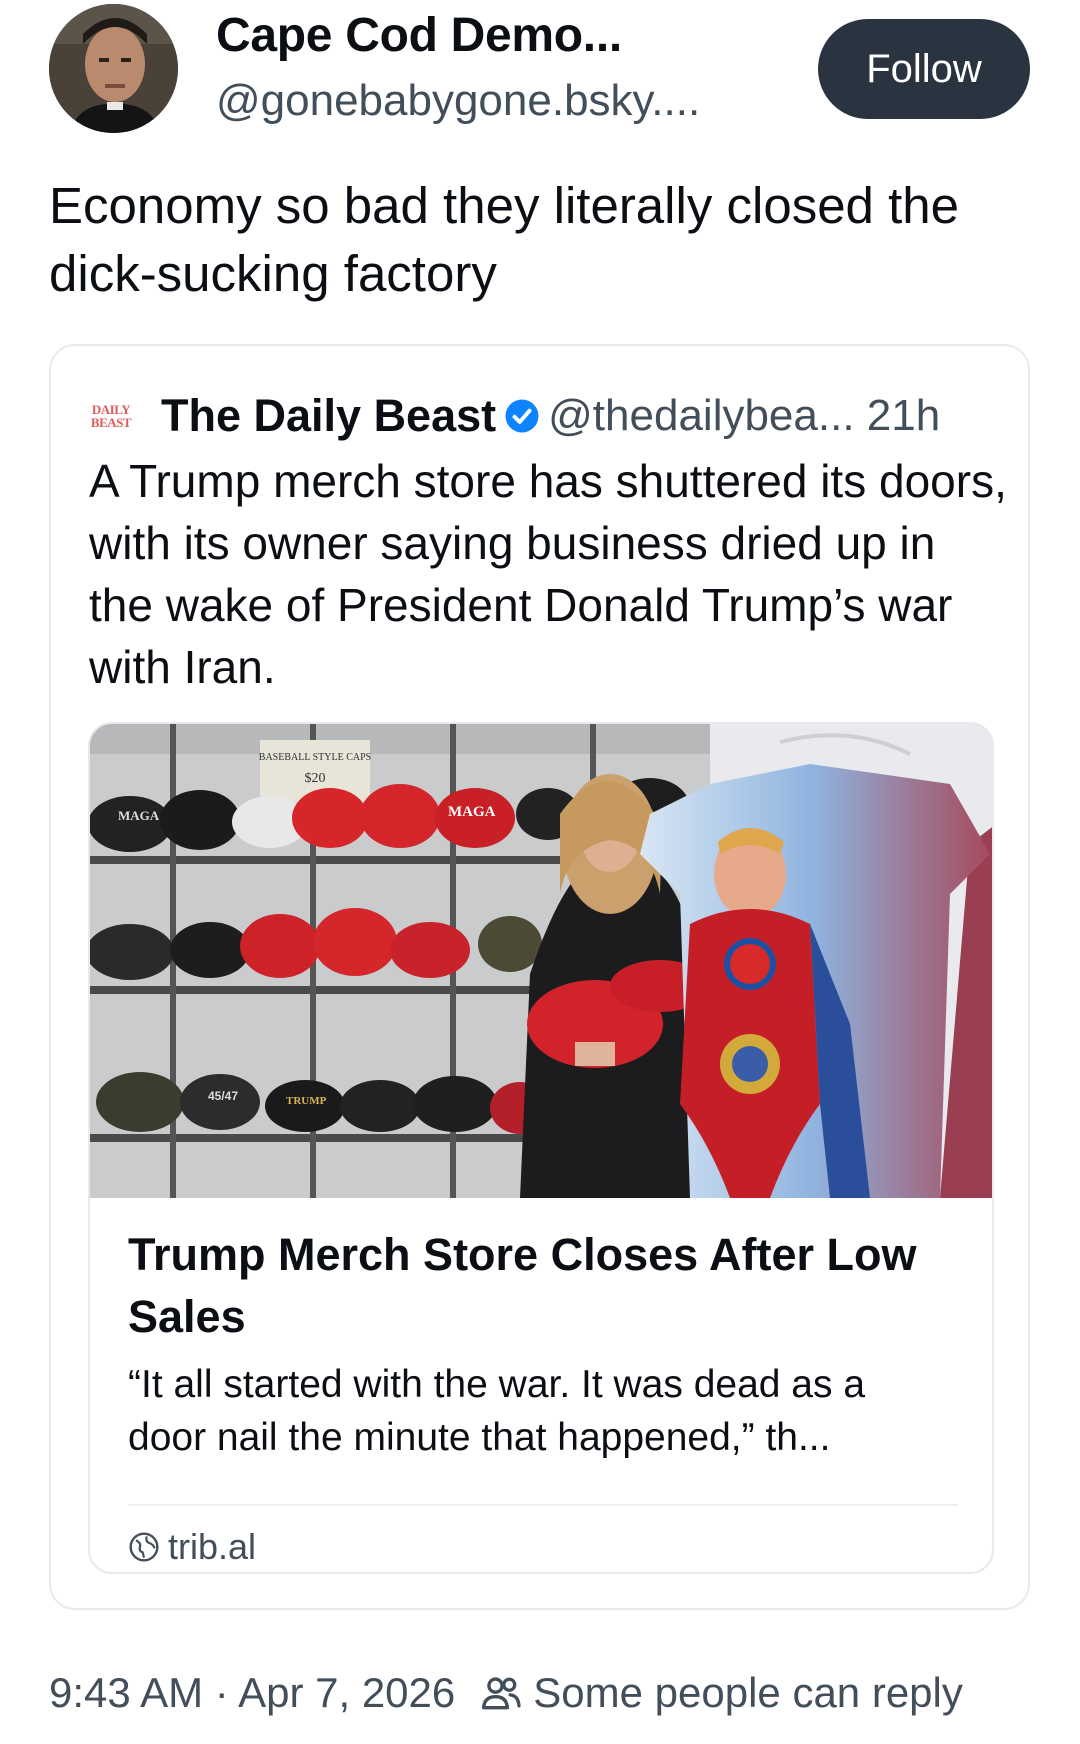  I want to click on link-domain-text: trib.al, so click(212, 1546).